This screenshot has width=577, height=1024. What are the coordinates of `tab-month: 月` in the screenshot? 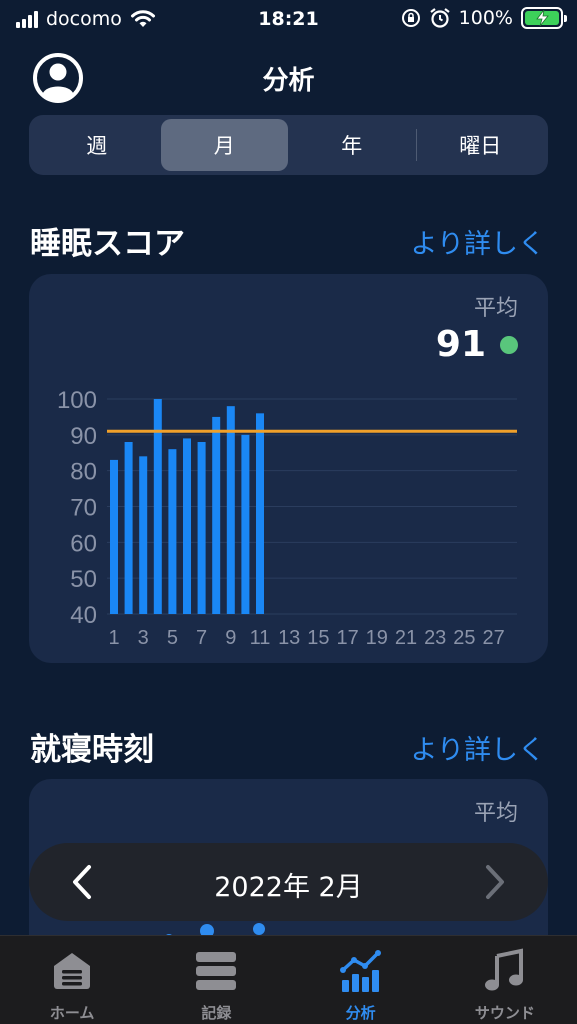 It's located at (224, 145).